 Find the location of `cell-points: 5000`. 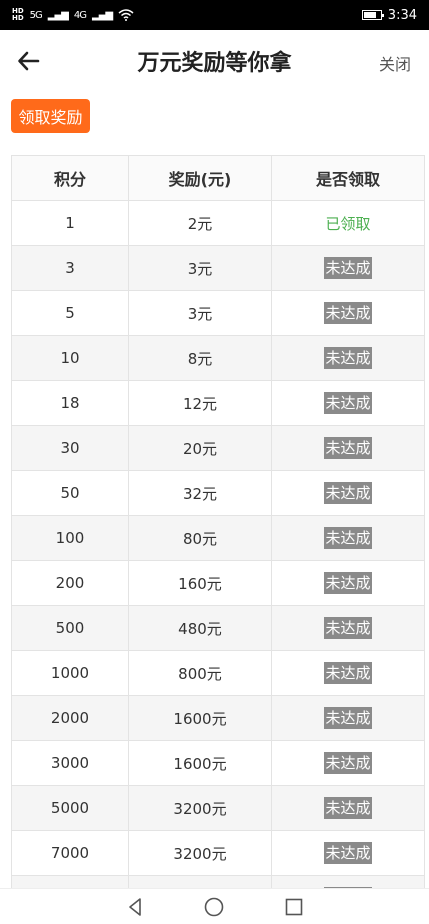

cell-points: 5000 is located at coordinates (70, 808).